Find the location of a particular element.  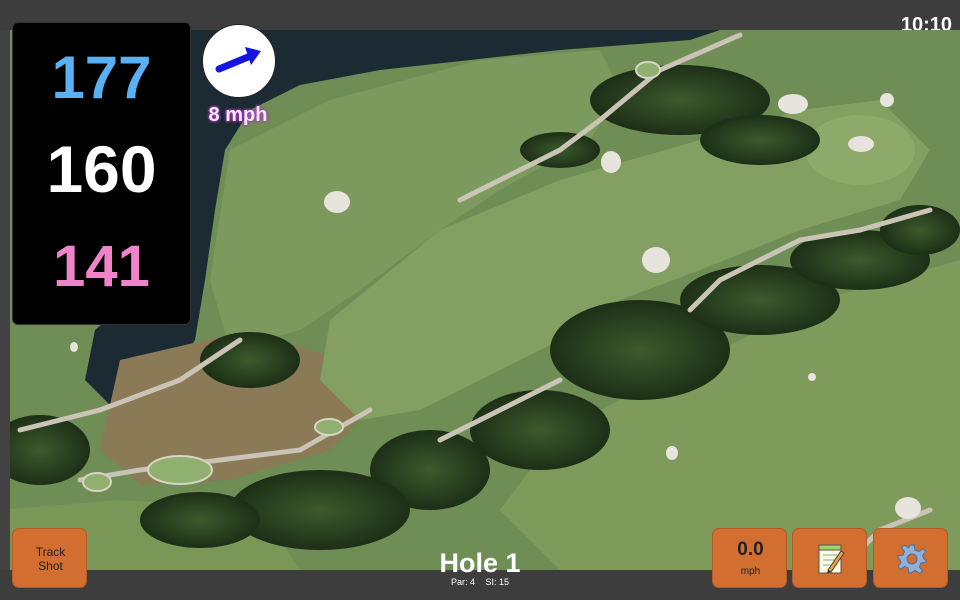

wind-indicator is located at coordinates (239, 61).